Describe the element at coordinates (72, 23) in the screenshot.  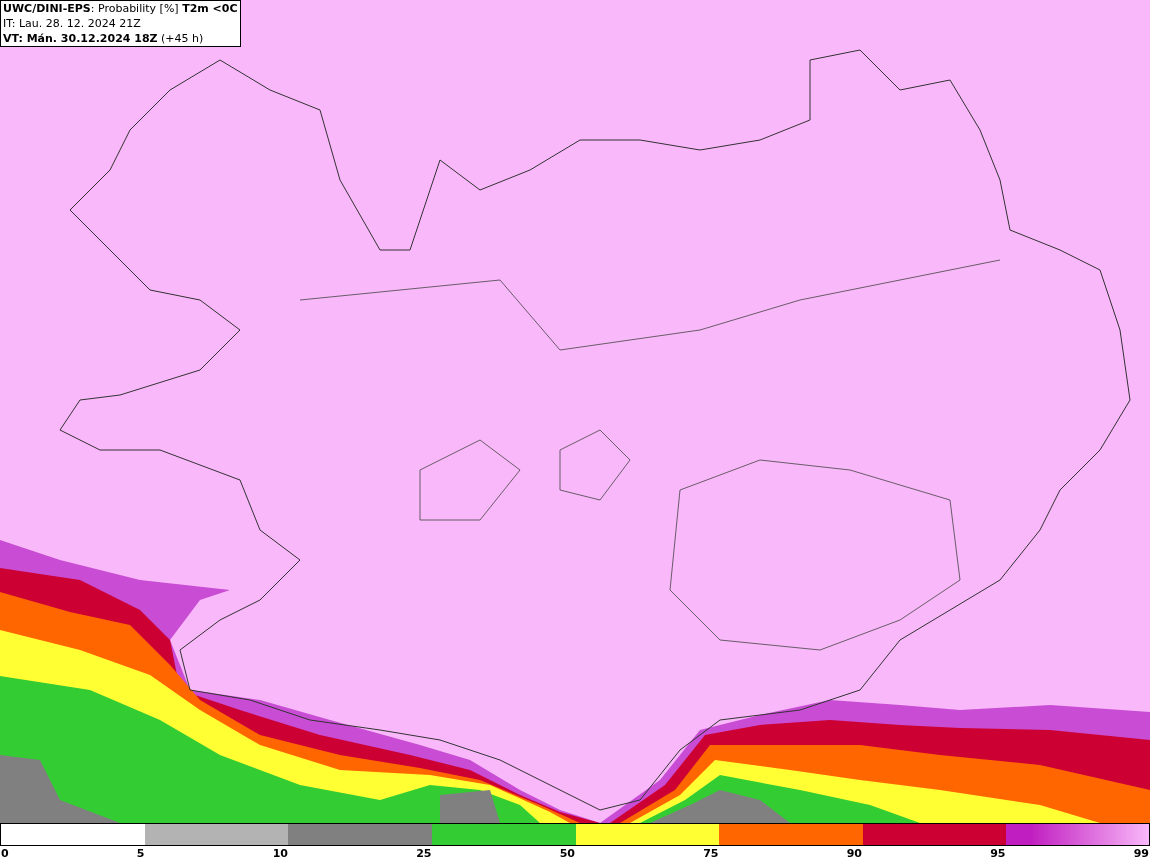
I see `issue-time: IT: Lau. 28. 12. 2024 21Z` at that location.